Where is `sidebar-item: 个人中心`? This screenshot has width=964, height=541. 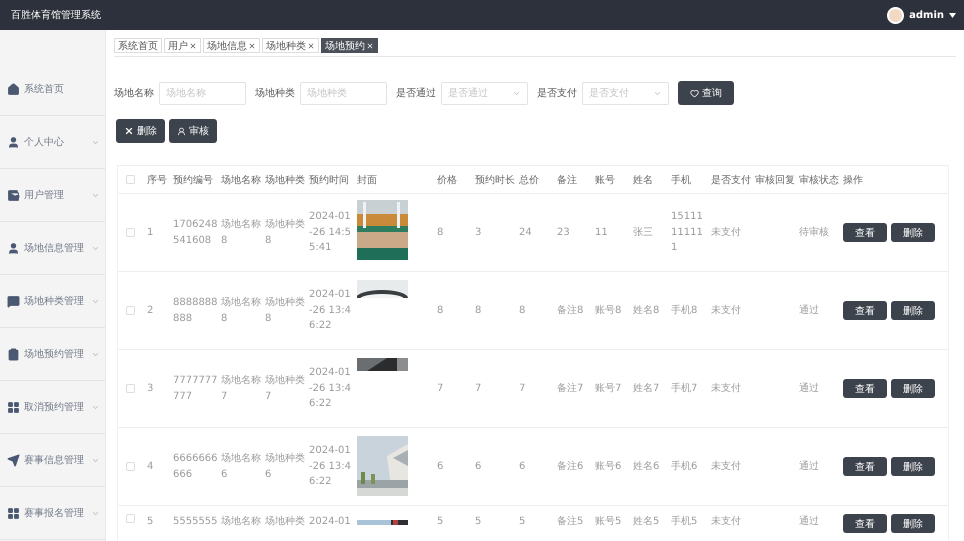 sidebar-item: 个人中心 is located at coordinates (52, 142).